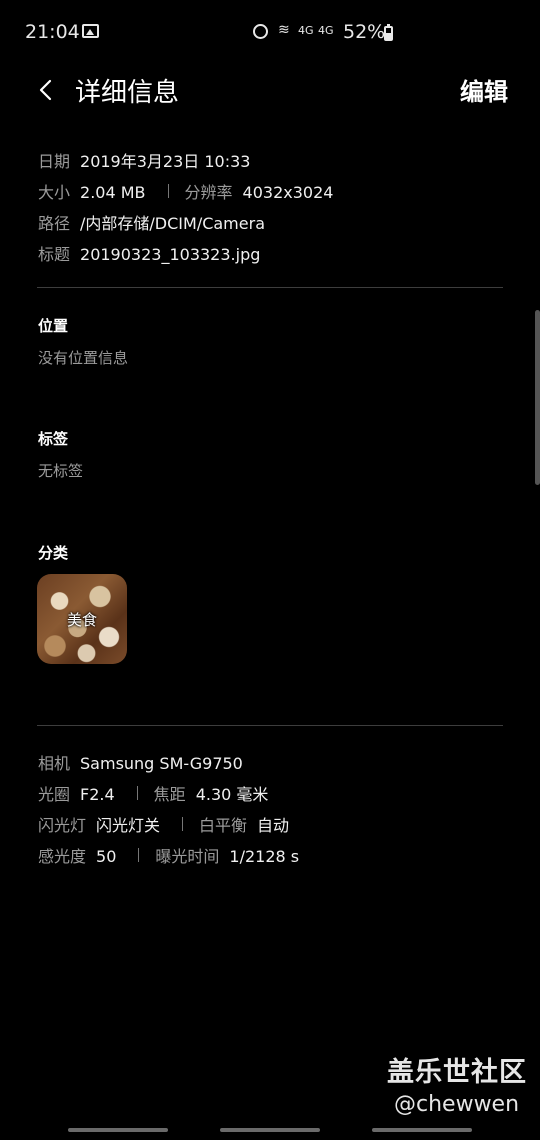 The width and height of the screenshot is (540, 1140). Describe the element at coordinates (54, 763) in the screenshot. I see `camera-label: 相机` at that location.